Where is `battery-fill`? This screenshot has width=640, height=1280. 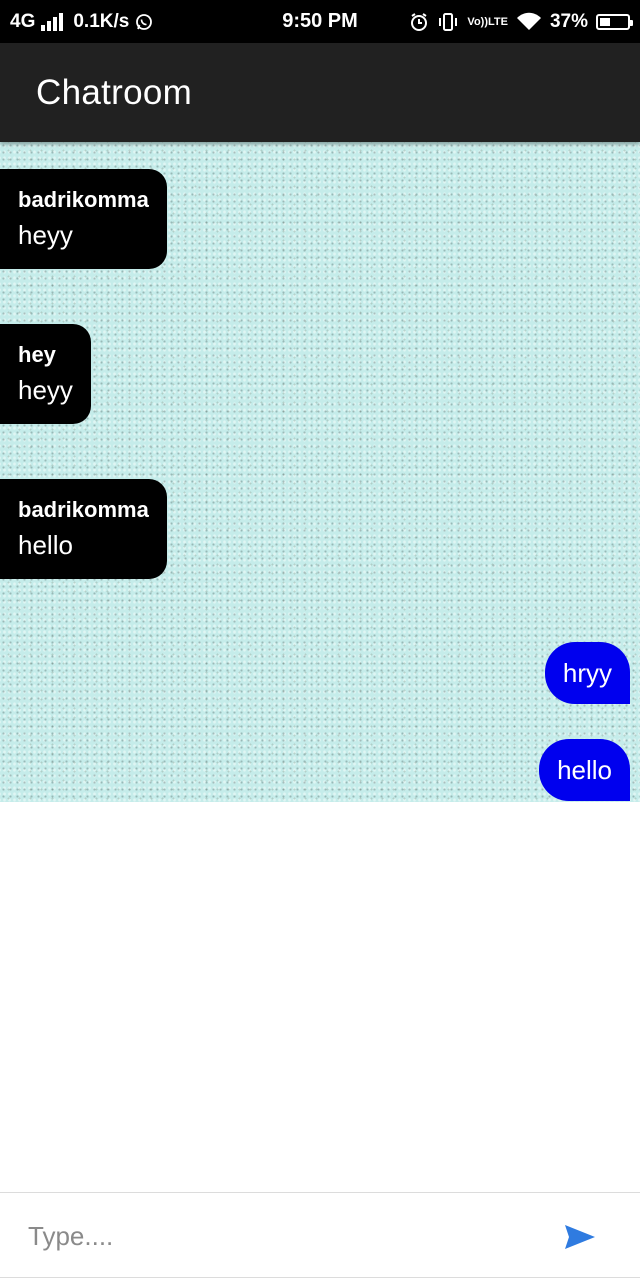
battery-fill is located at coordinates (605, 21).